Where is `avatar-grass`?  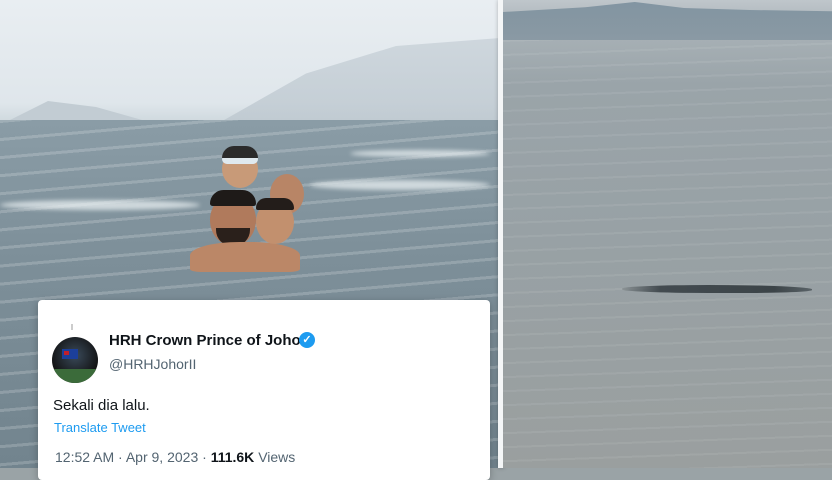
avatar-grass is located at coordinates (75, 376).